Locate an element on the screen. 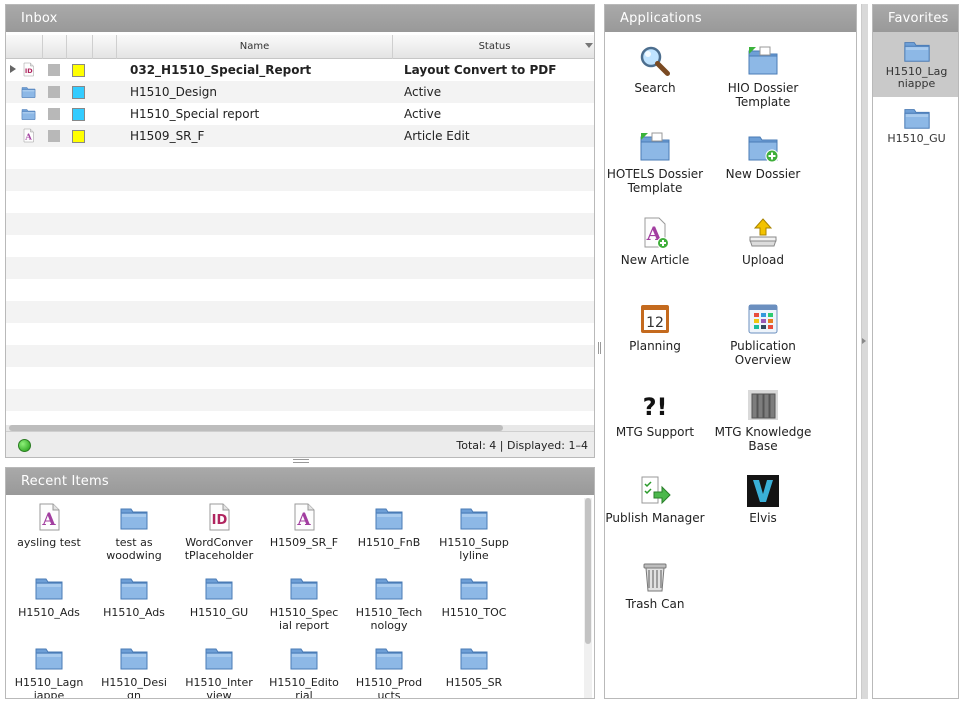  app-label: MTG Support is located at coordinates (655, 432).